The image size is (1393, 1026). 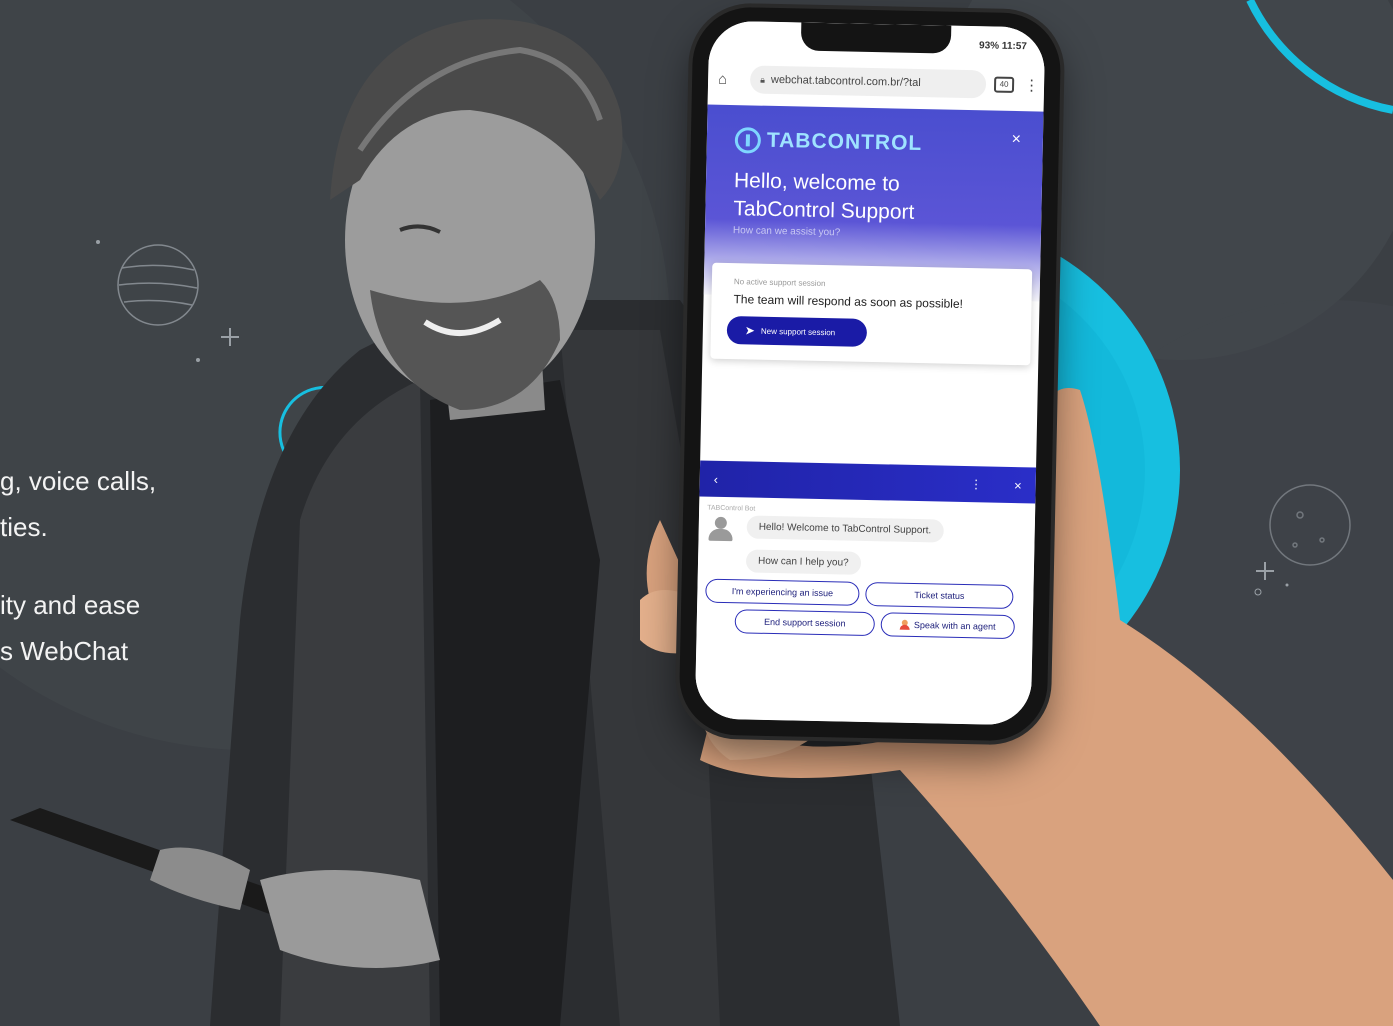 I want to click on send-icon: ➤, so click(x=750, y=330).